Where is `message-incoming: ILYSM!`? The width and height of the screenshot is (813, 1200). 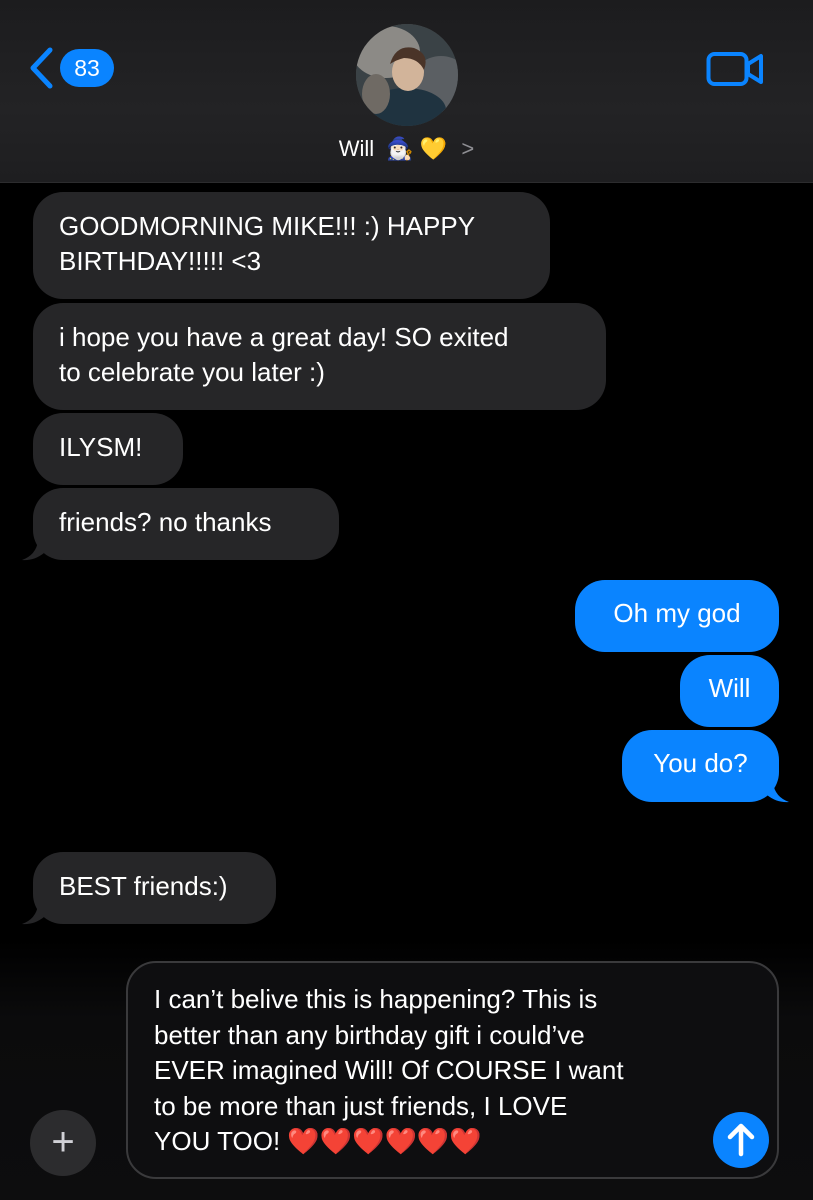
message-incoming: ILYSM! is located at coordinates (108, 449).